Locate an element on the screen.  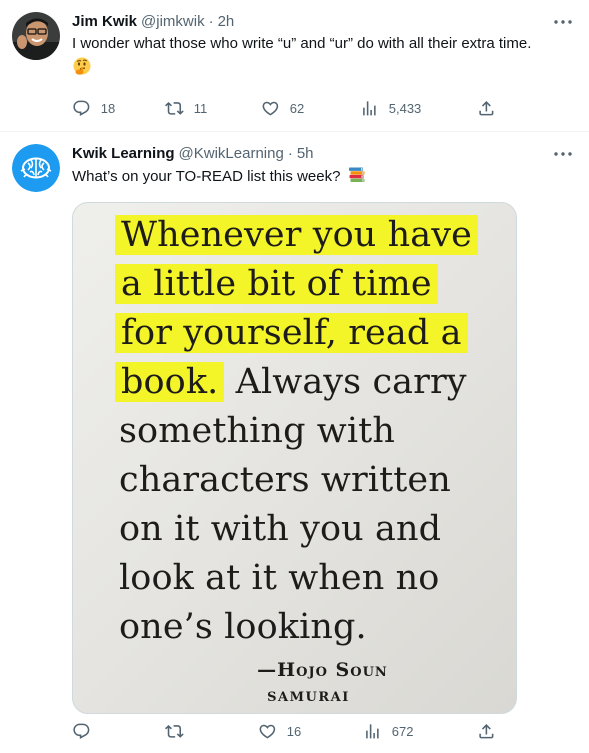
tweet-text-content: What’s on your TO-READ list this week? is located at coordinates (206, 176).